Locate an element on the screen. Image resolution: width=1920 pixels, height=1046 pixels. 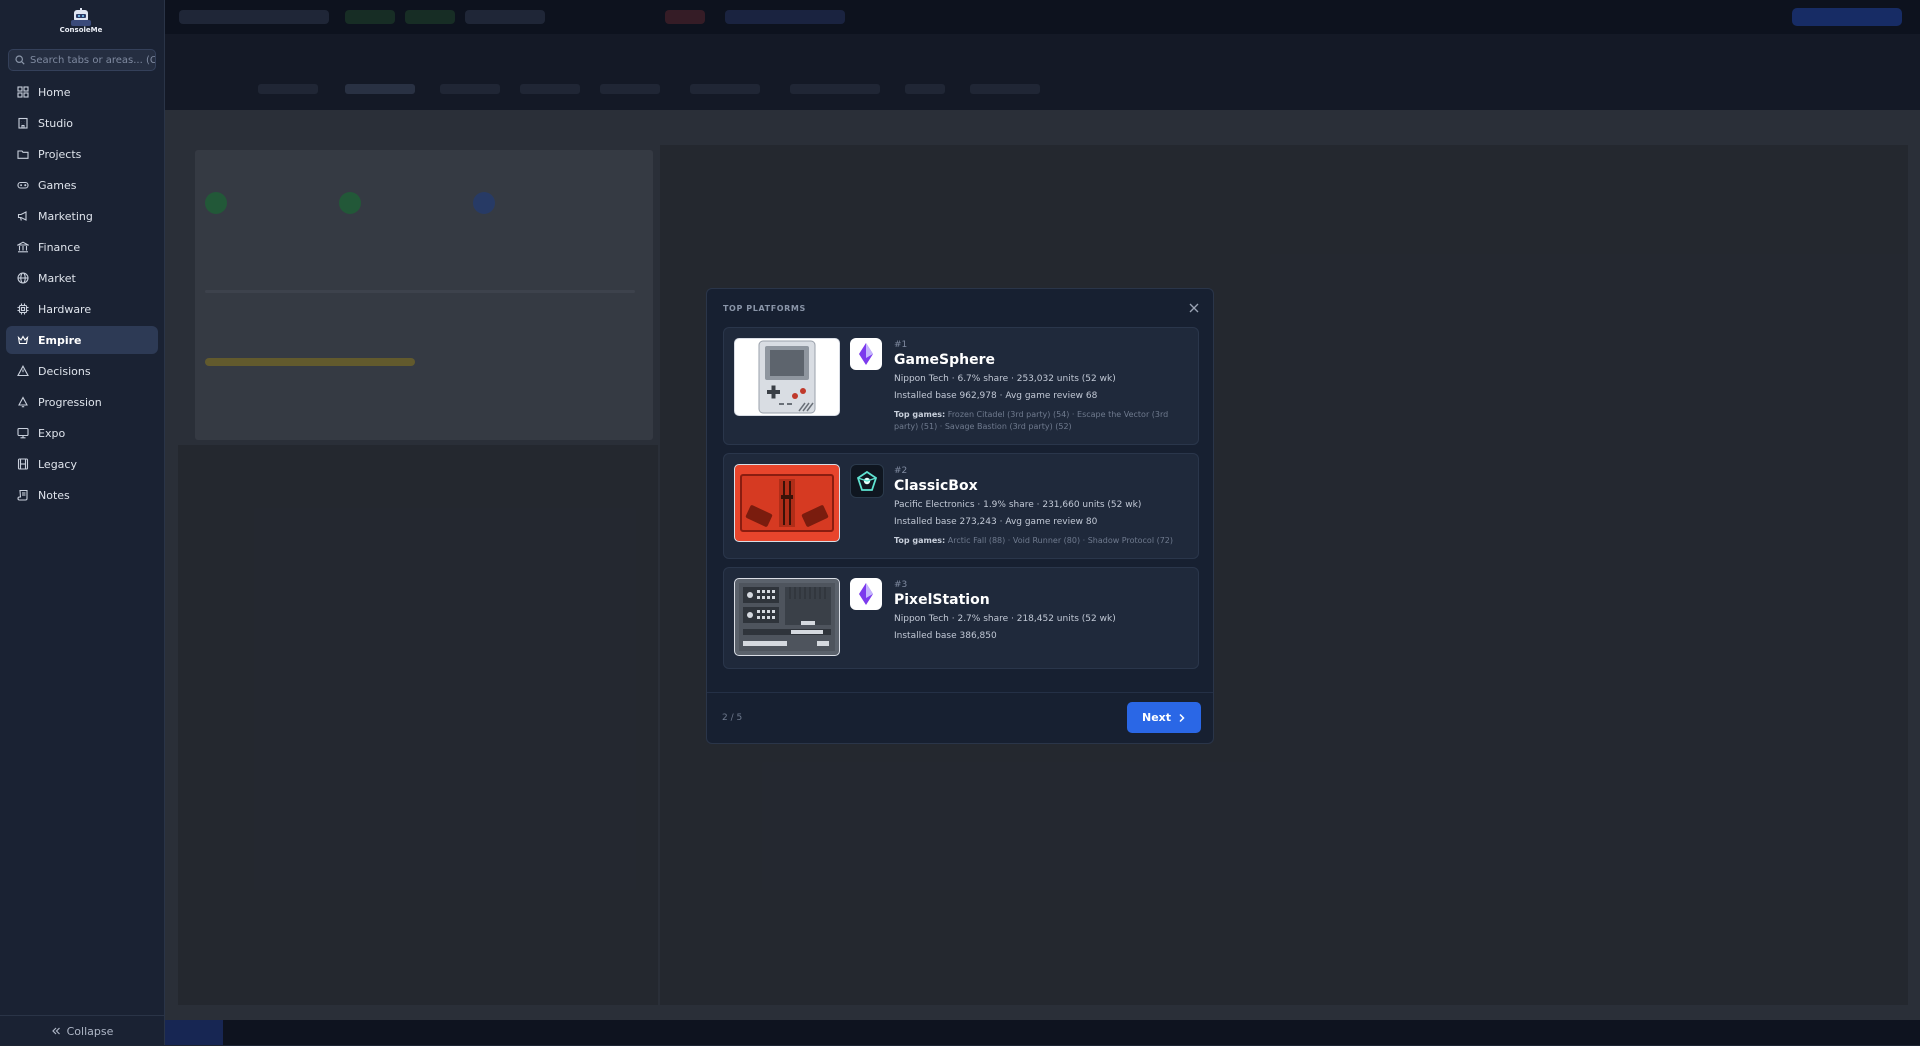
platform-rank: #1 is located at coordinates (901, 345).